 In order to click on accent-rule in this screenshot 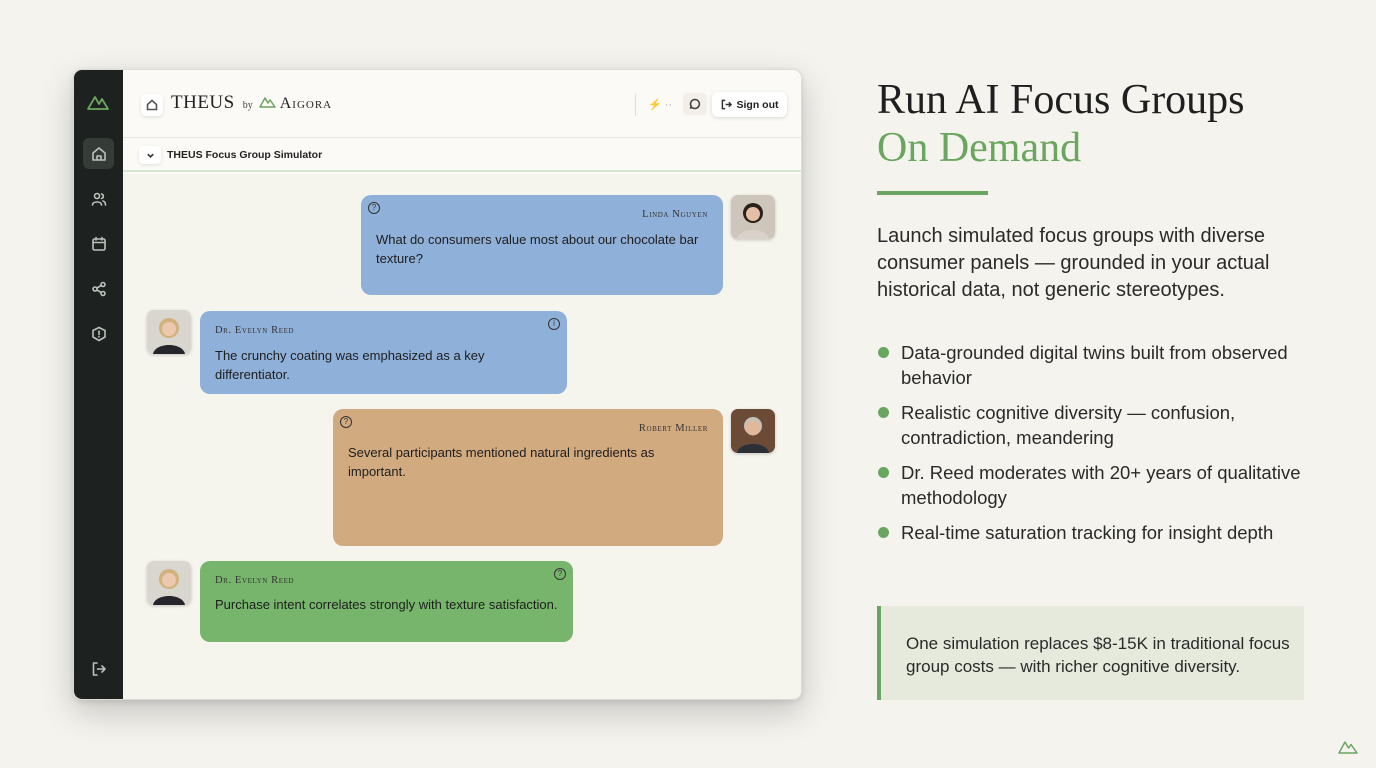, I will do `click(932, 193)`.